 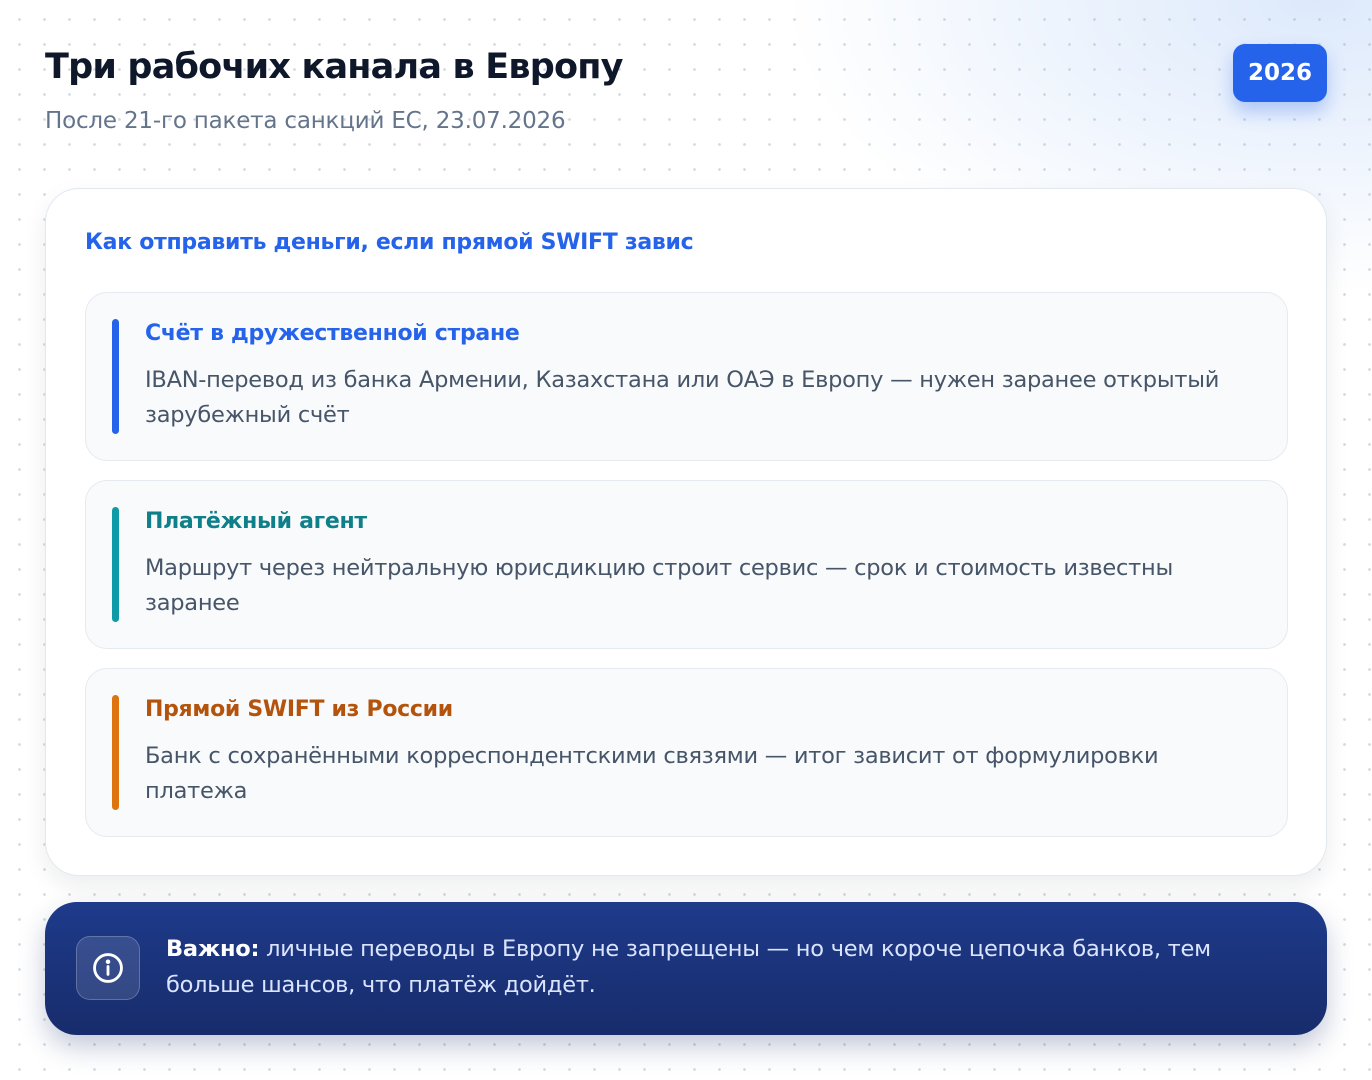 I want to click on channel-title: Счёт в дружественной стране, so click(x=332, y=333).